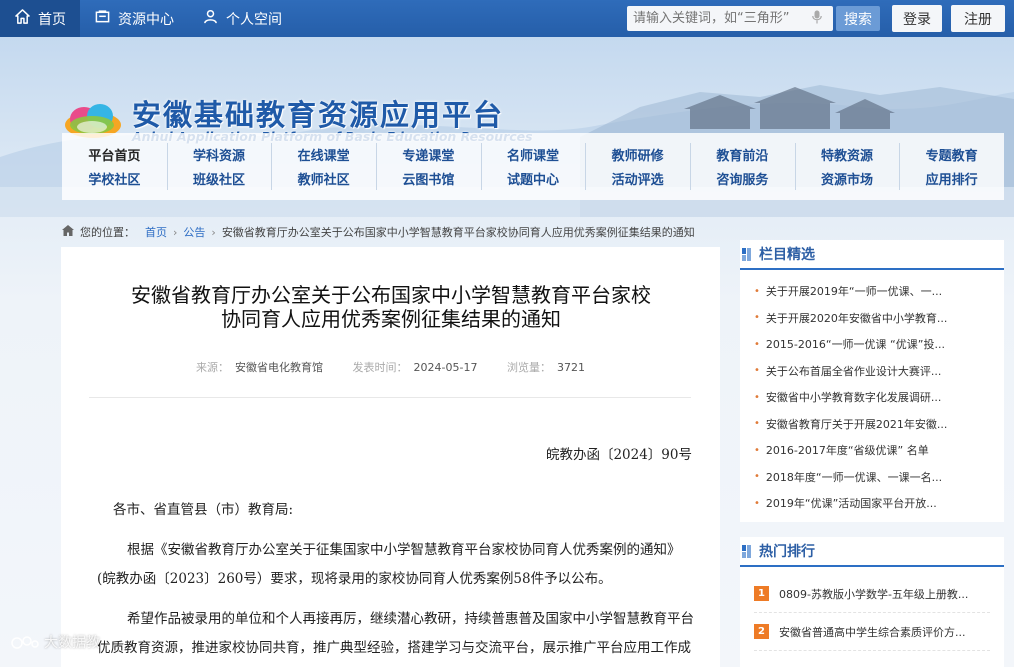 This screenshot has height=667, width=1014. Describe the element at coordinates (156, 232) in the screenshot. I see `breadcrumb-home-link: 首页` at that location.